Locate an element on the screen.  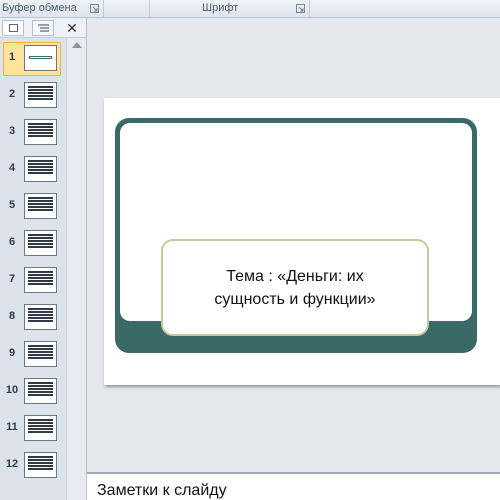
slide-title-text: Тема : «Деньги: их сущность и функции» is located at coordinates (294, 288).